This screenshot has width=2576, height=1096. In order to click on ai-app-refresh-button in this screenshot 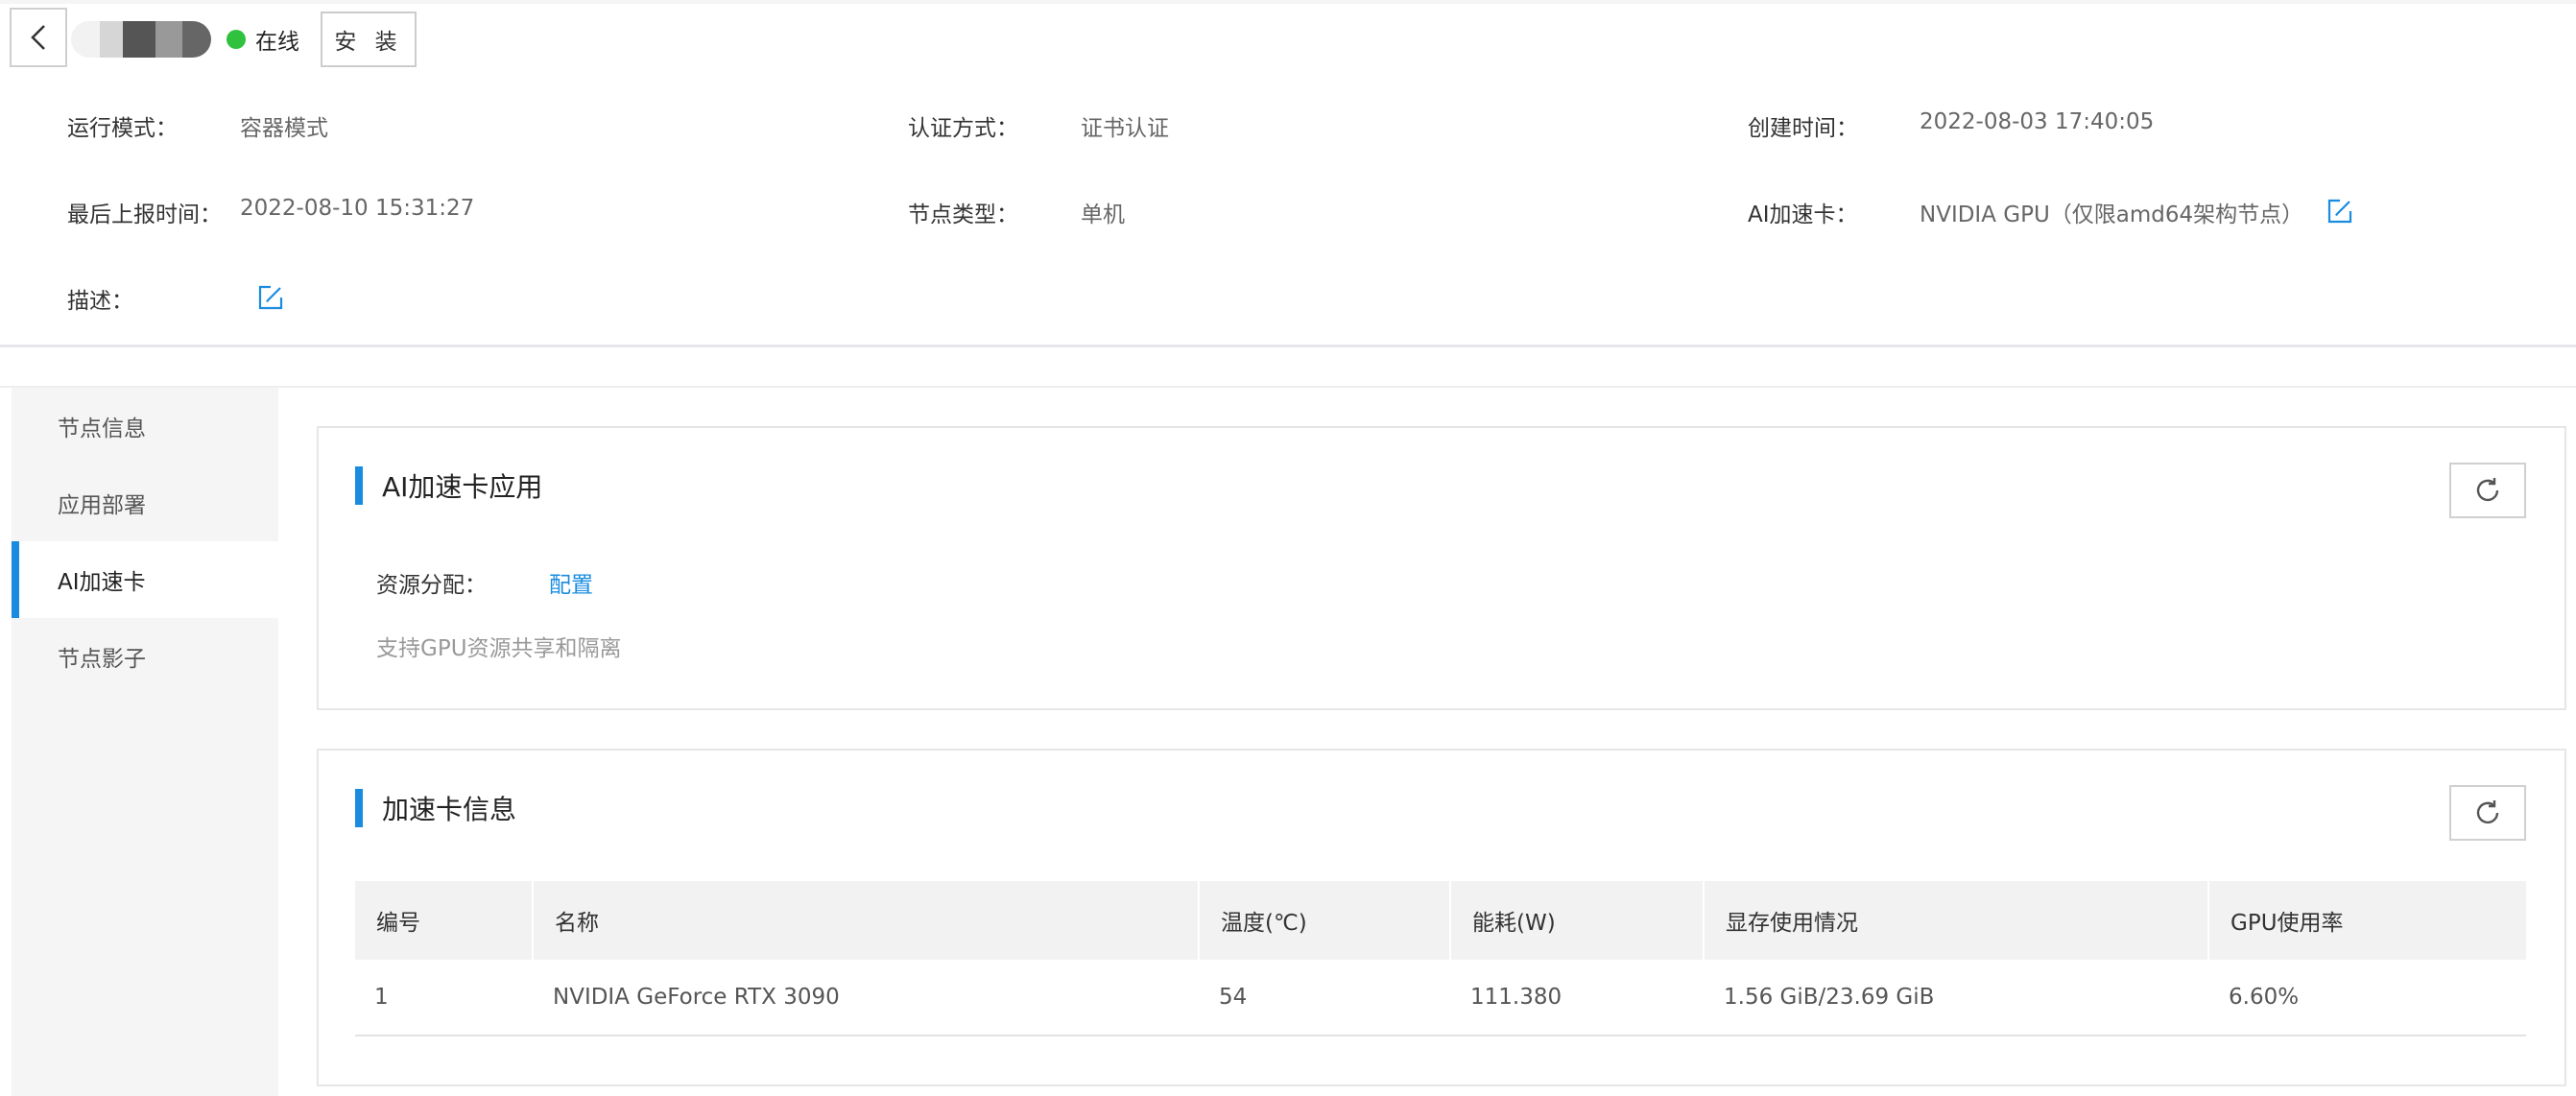, I will do `click(2487, 491)`.